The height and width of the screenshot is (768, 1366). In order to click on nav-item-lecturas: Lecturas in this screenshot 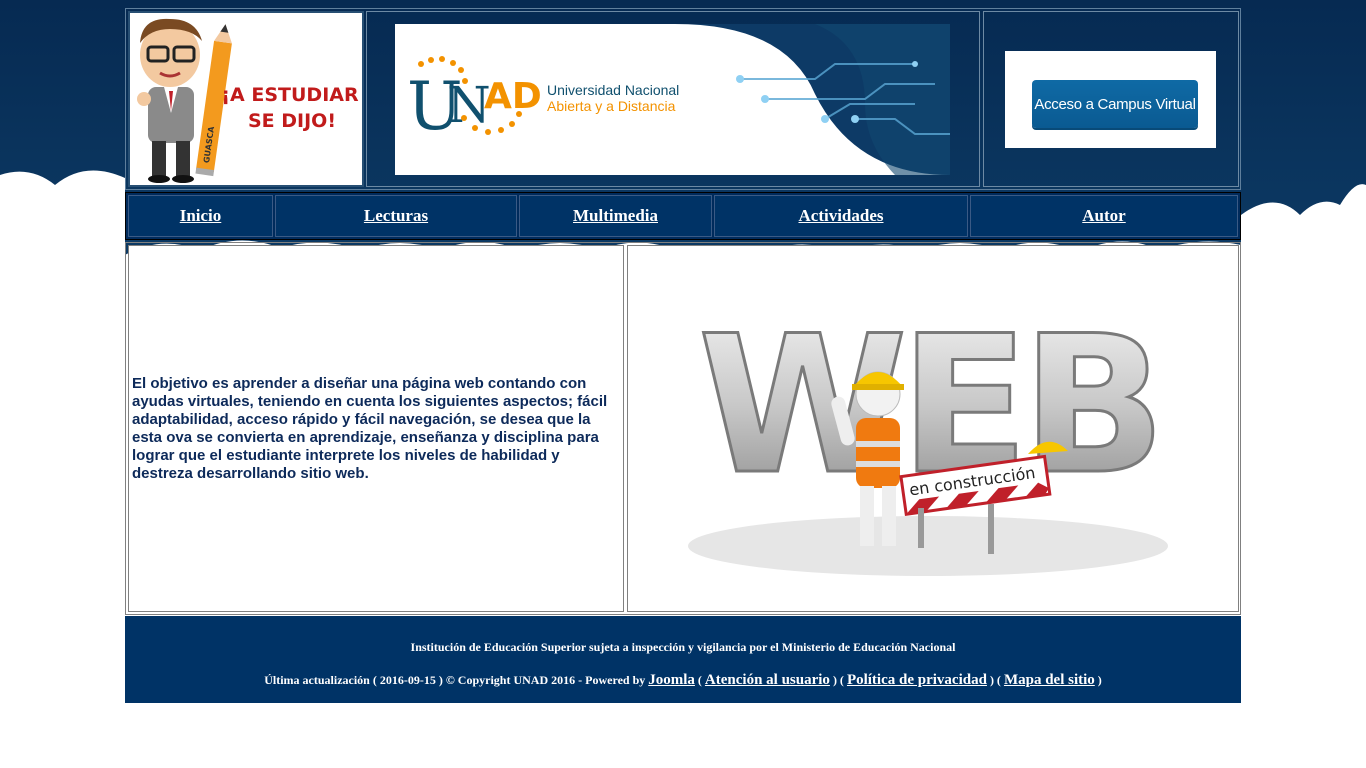, I will do `click(396, 216)`.